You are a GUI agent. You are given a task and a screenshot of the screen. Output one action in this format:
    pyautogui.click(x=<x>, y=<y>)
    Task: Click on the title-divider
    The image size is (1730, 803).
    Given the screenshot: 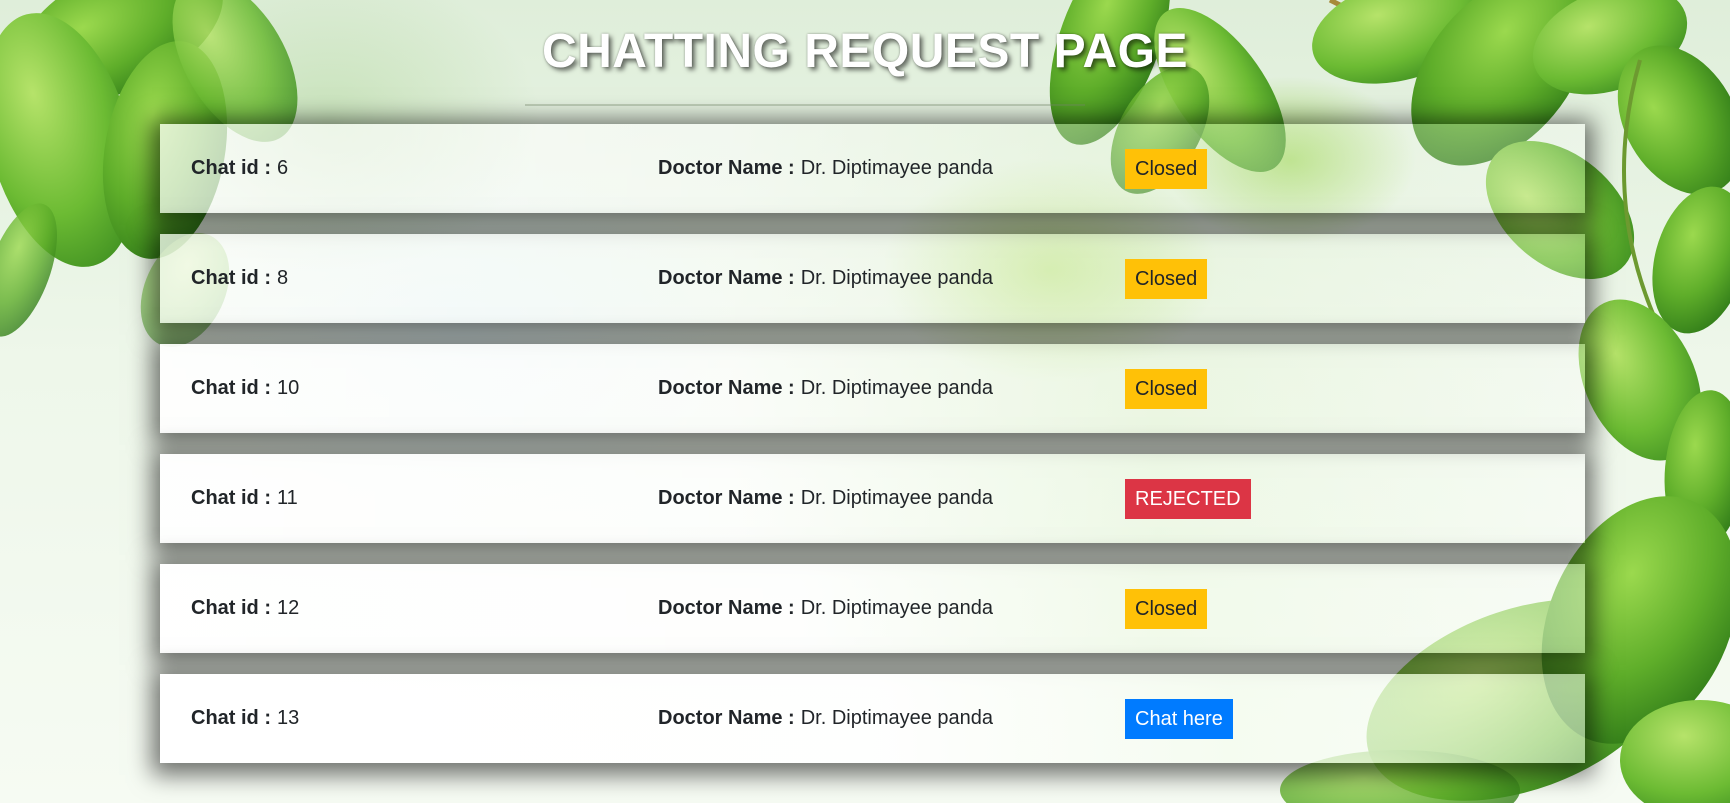 What is the action you would take?
    pyautogui.click(x=805, y=105)
    